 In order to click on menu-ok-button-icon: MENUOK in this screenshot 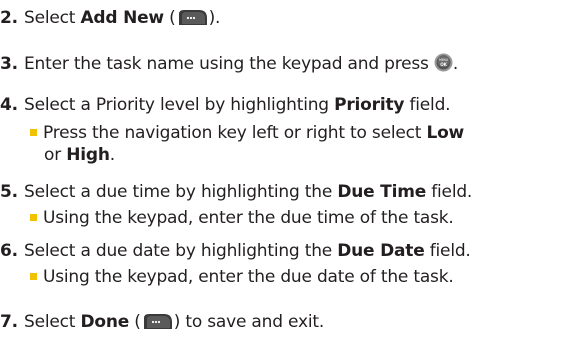, I will do `click(443, 62)`.